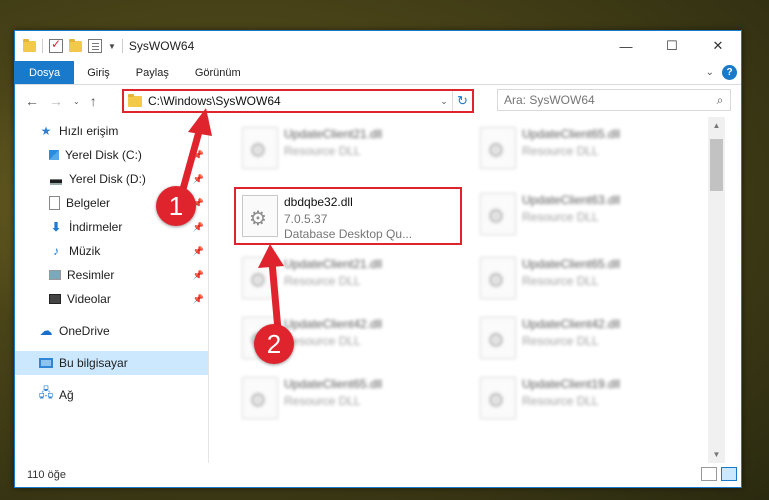 The image size is (769, 500). I want to click on minimize-button: —, so click(626, 46).